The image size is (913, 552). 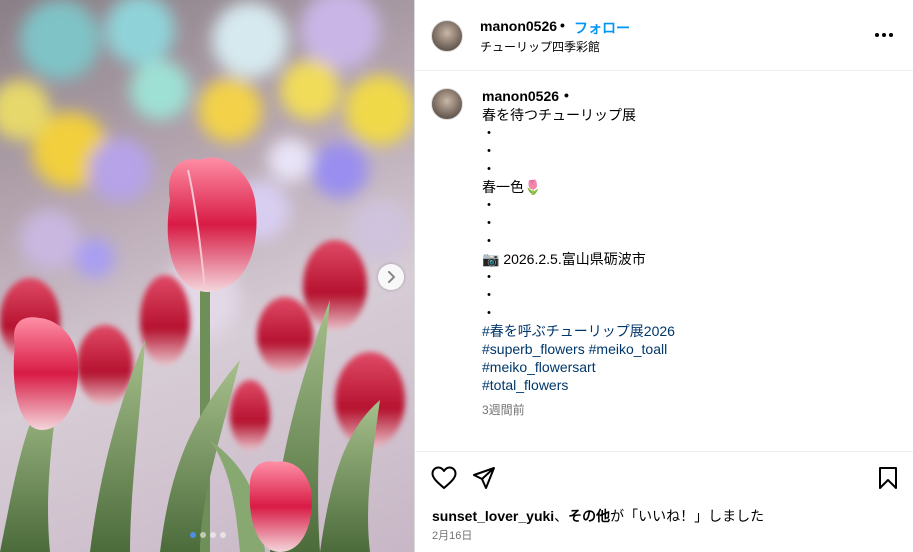 I want to click on hashtag-line: #superb_flowers #meiko_toall, so click(x=687, y=349).